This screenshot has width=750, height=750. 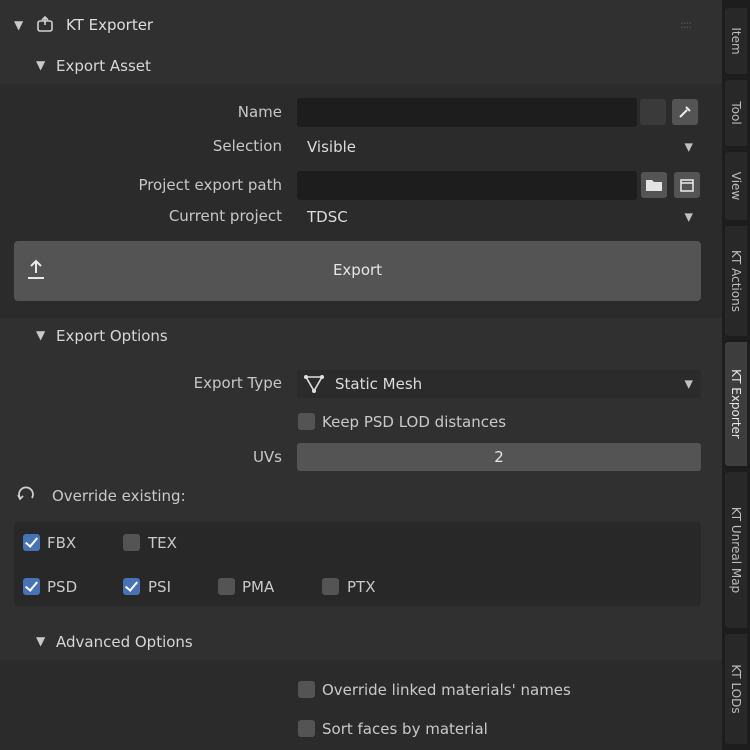 I want to click on selection-value: Visible, so click(x=331, y=147).